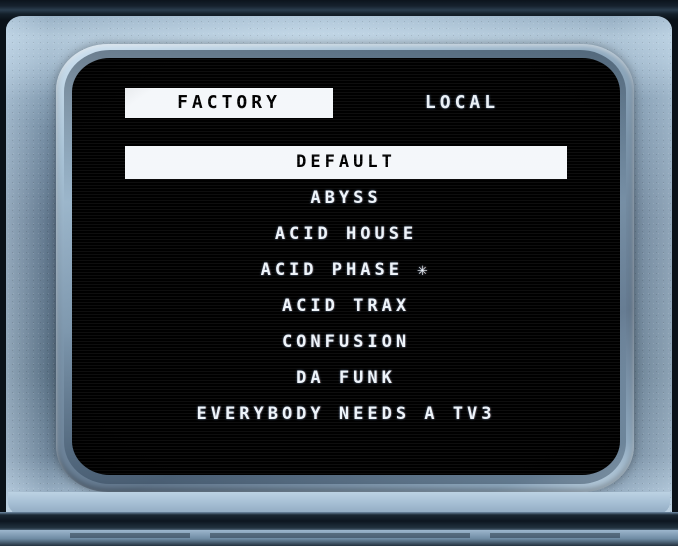  I want to click on preset-item-everybody-needs-a-tv3: EVERYBODY NEEDS A TV3, so click(346, 414).